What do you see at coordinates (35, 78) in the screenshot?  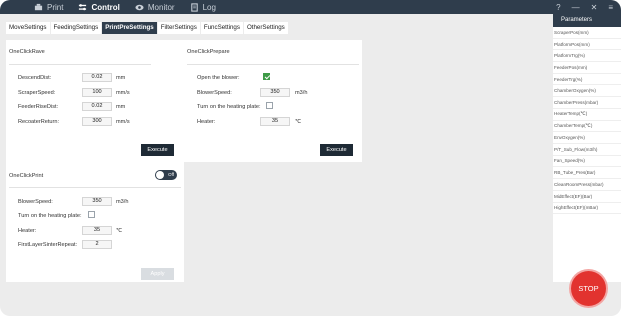 I see `descend-dist-label: DescendDist:` at bounding box center [35, 78].